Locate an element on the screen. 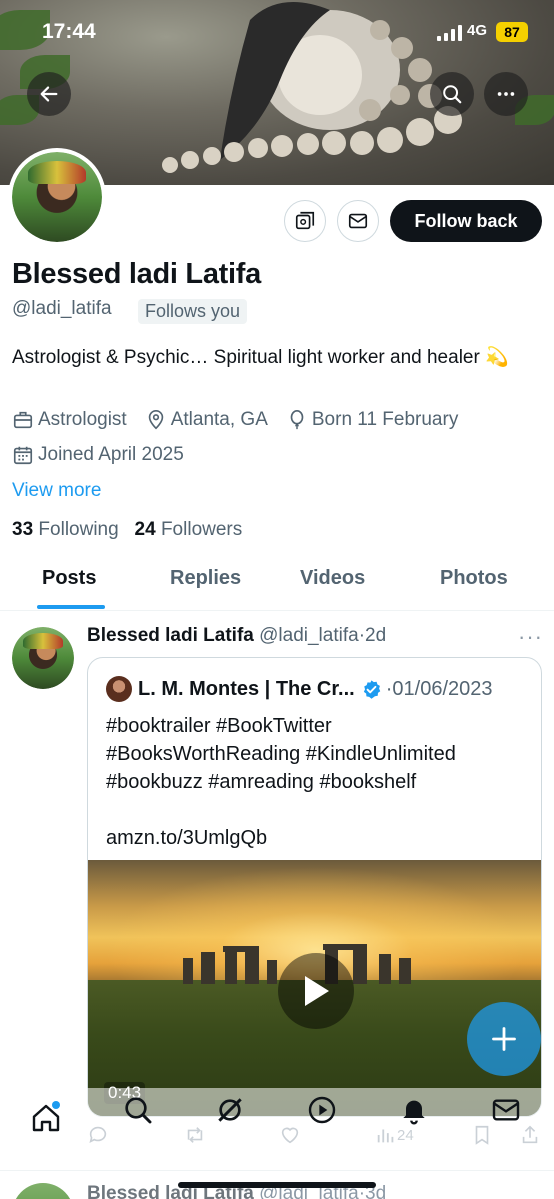  followers-link: 24 Followers is located at coordinates (189, 529).